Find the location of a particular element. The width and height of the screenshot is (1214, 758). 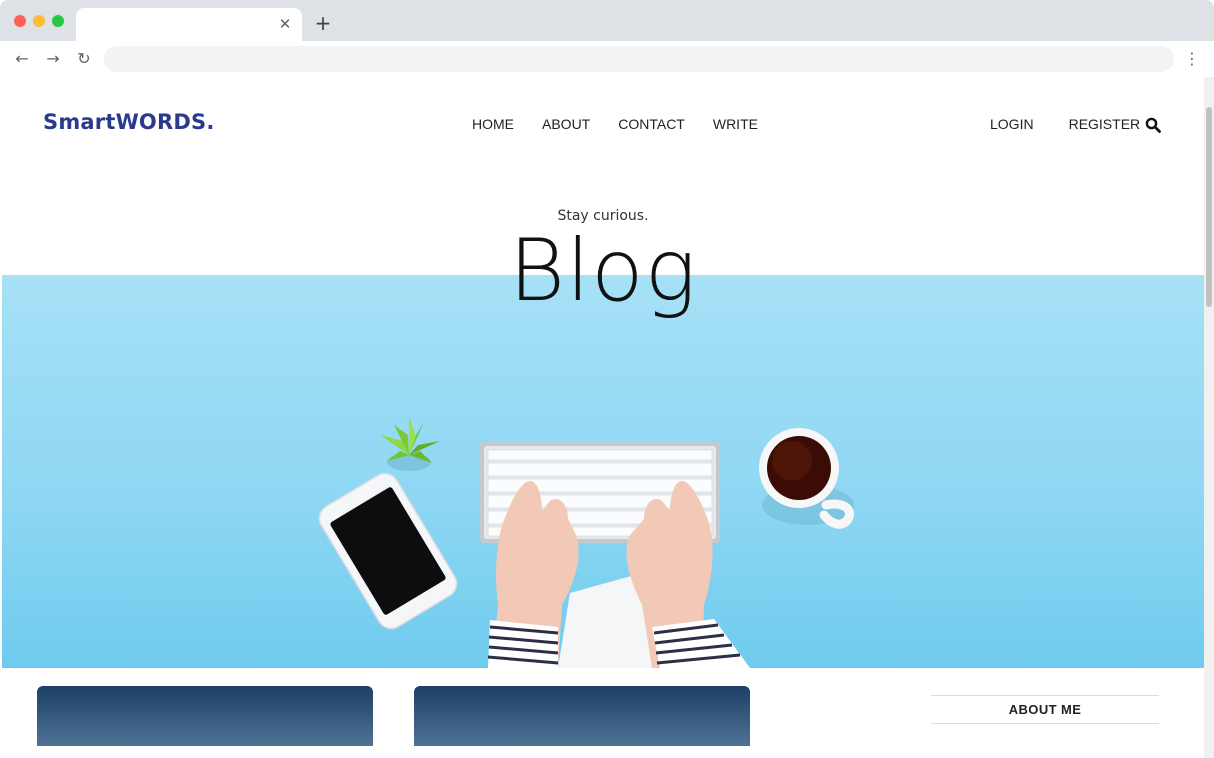

browser-toolbar: ← → ↻ ⋮ is located at coordinates (607, 59).